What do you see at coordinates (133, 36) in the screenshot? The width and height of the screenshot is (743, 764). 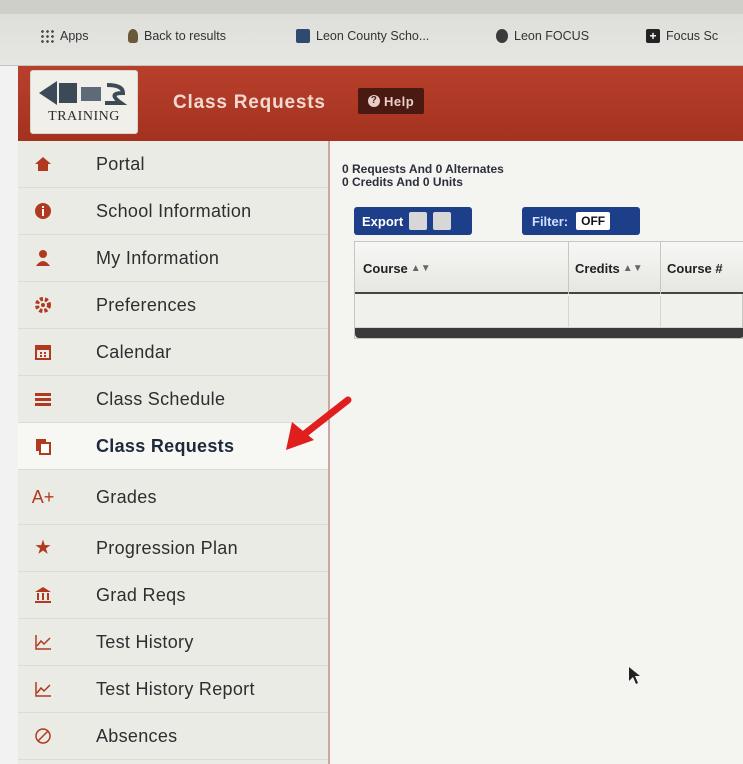 I see `bookmark-icon` at bounding box center [133, 36].